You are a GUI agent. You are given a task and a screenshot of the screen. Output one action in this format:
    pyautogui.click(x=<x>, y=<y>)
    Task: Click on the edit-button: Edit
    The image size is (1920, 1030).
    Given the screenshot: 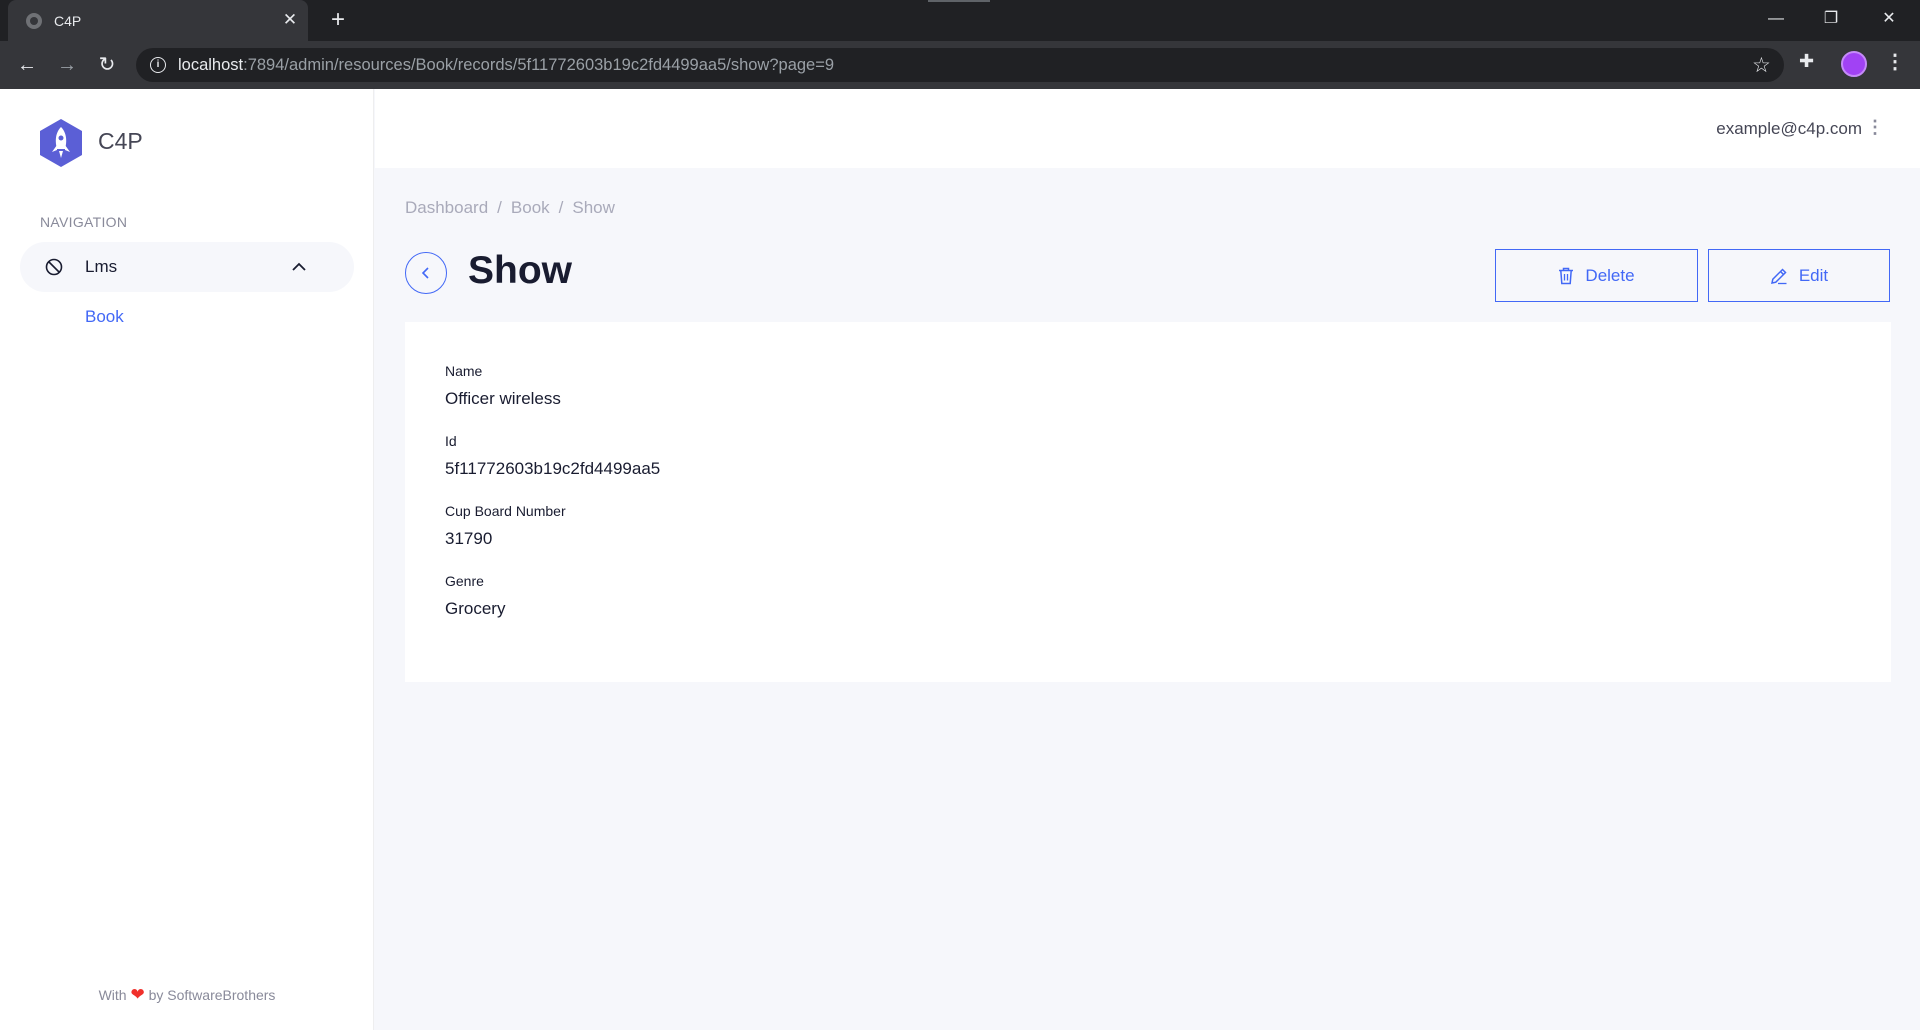 What is the action you would take?
    pyautogui.click(x=1799, y=275)
    